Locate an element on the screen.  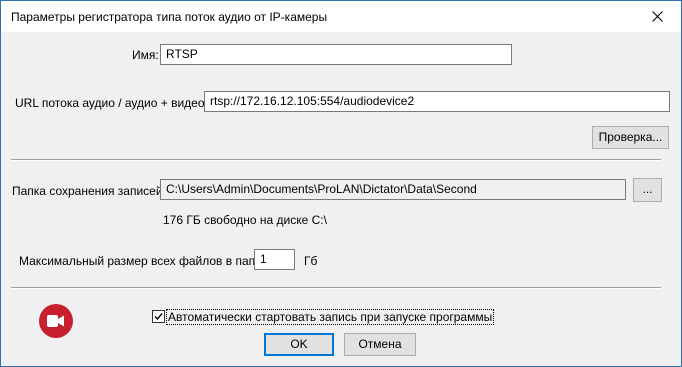
video-camera-icon is located at coordinates (55, 321).